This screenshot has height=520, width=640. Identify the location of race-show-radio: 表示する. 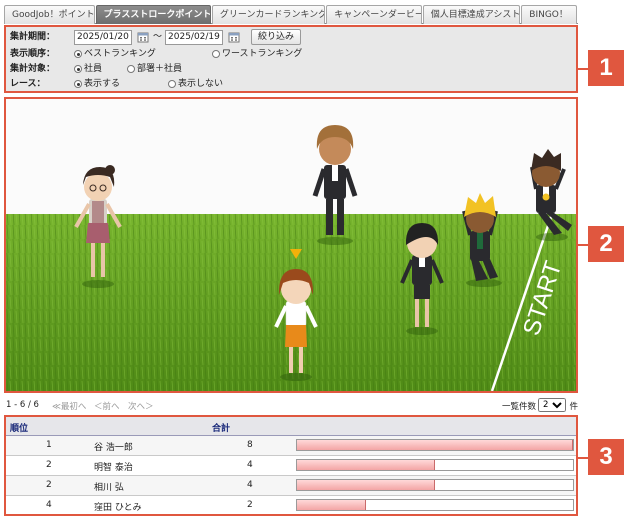
(121, 84).